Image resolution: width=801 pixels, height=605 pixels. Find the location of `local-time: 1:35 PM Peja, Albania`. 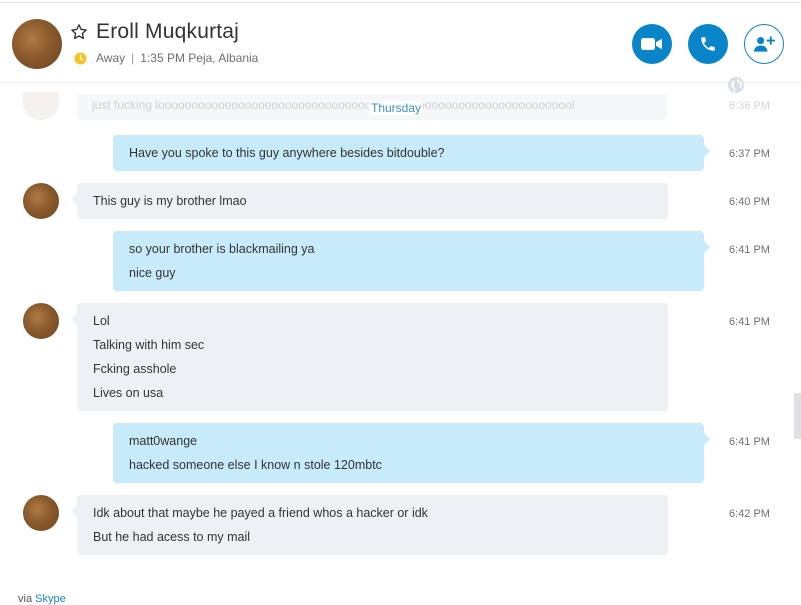

local-time: 1:35 PM Peja, Albania is located at coordinates (199, 58).